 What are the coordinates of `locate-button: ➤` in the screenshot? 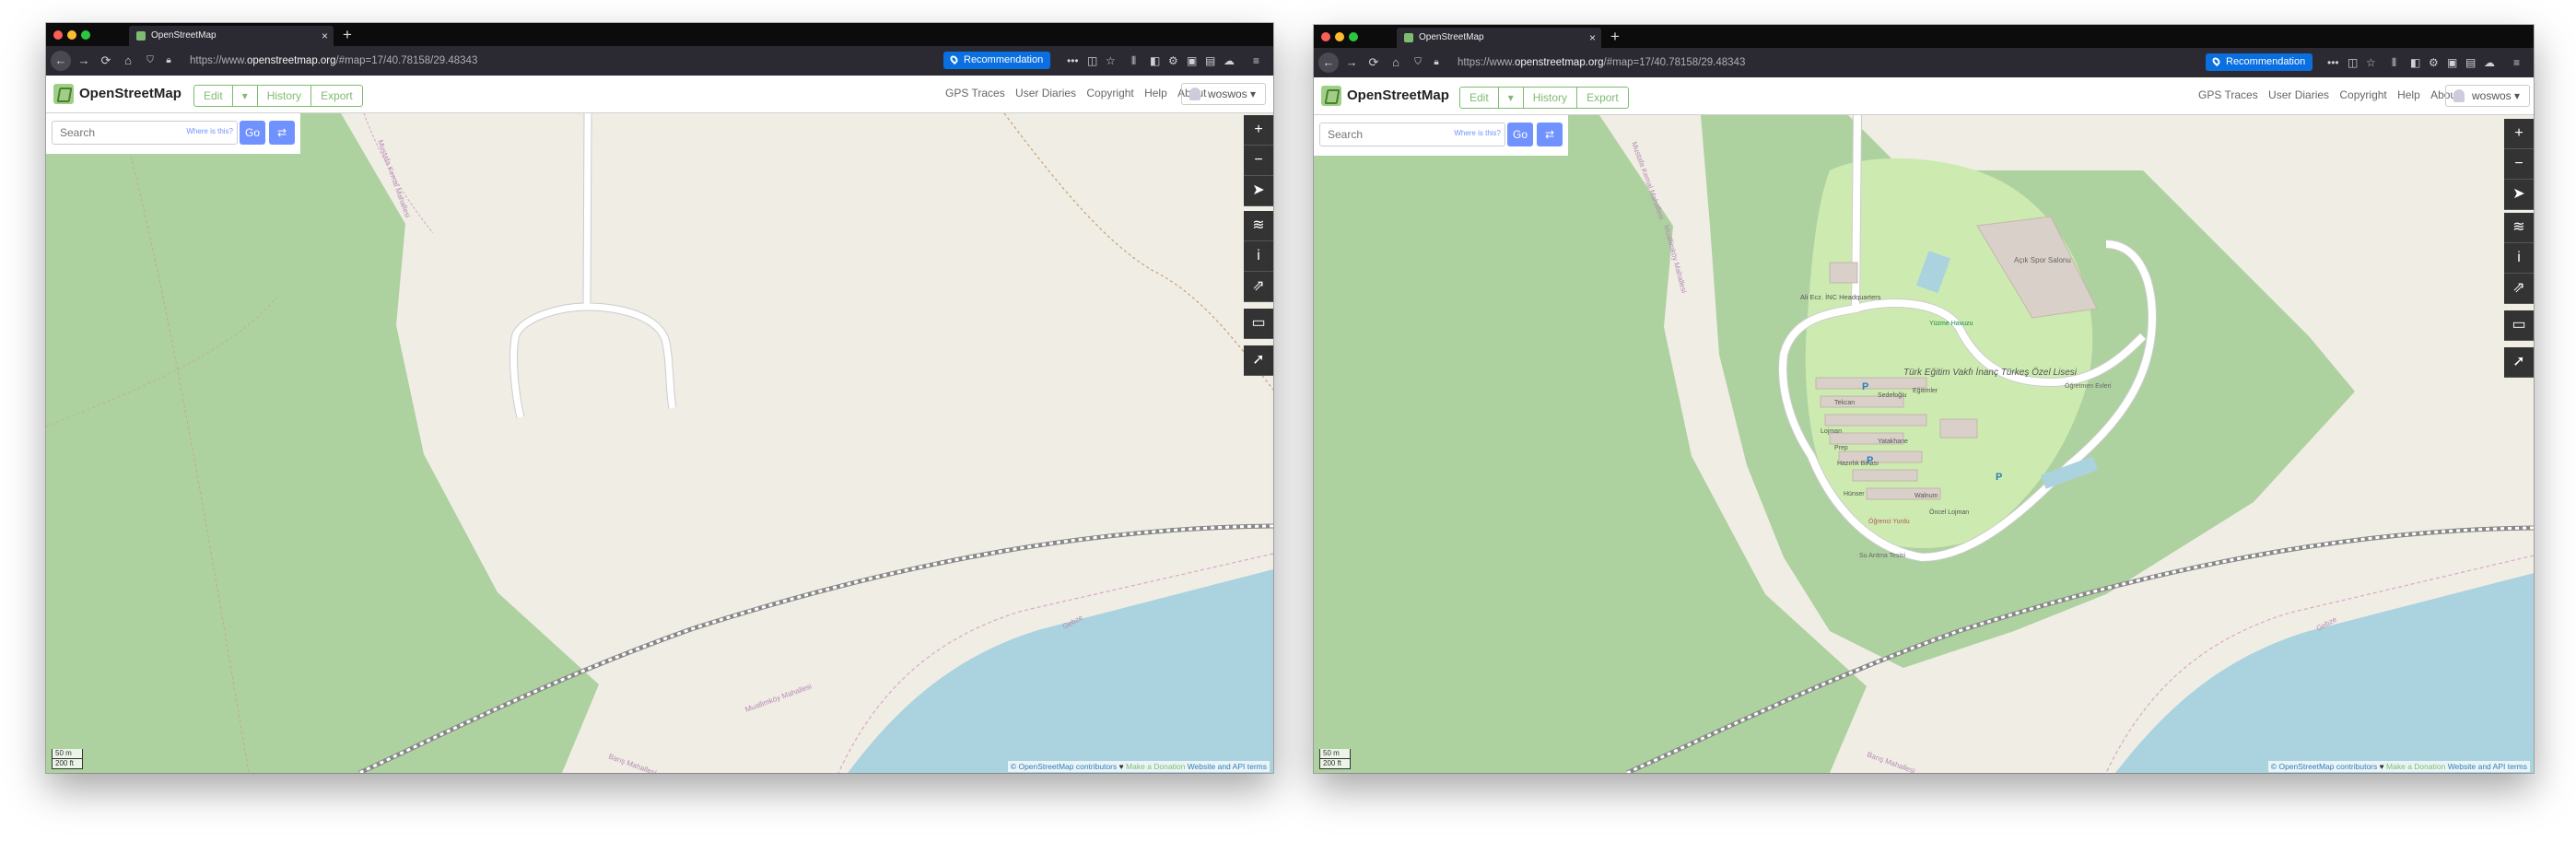 It's located at (1258, 191).